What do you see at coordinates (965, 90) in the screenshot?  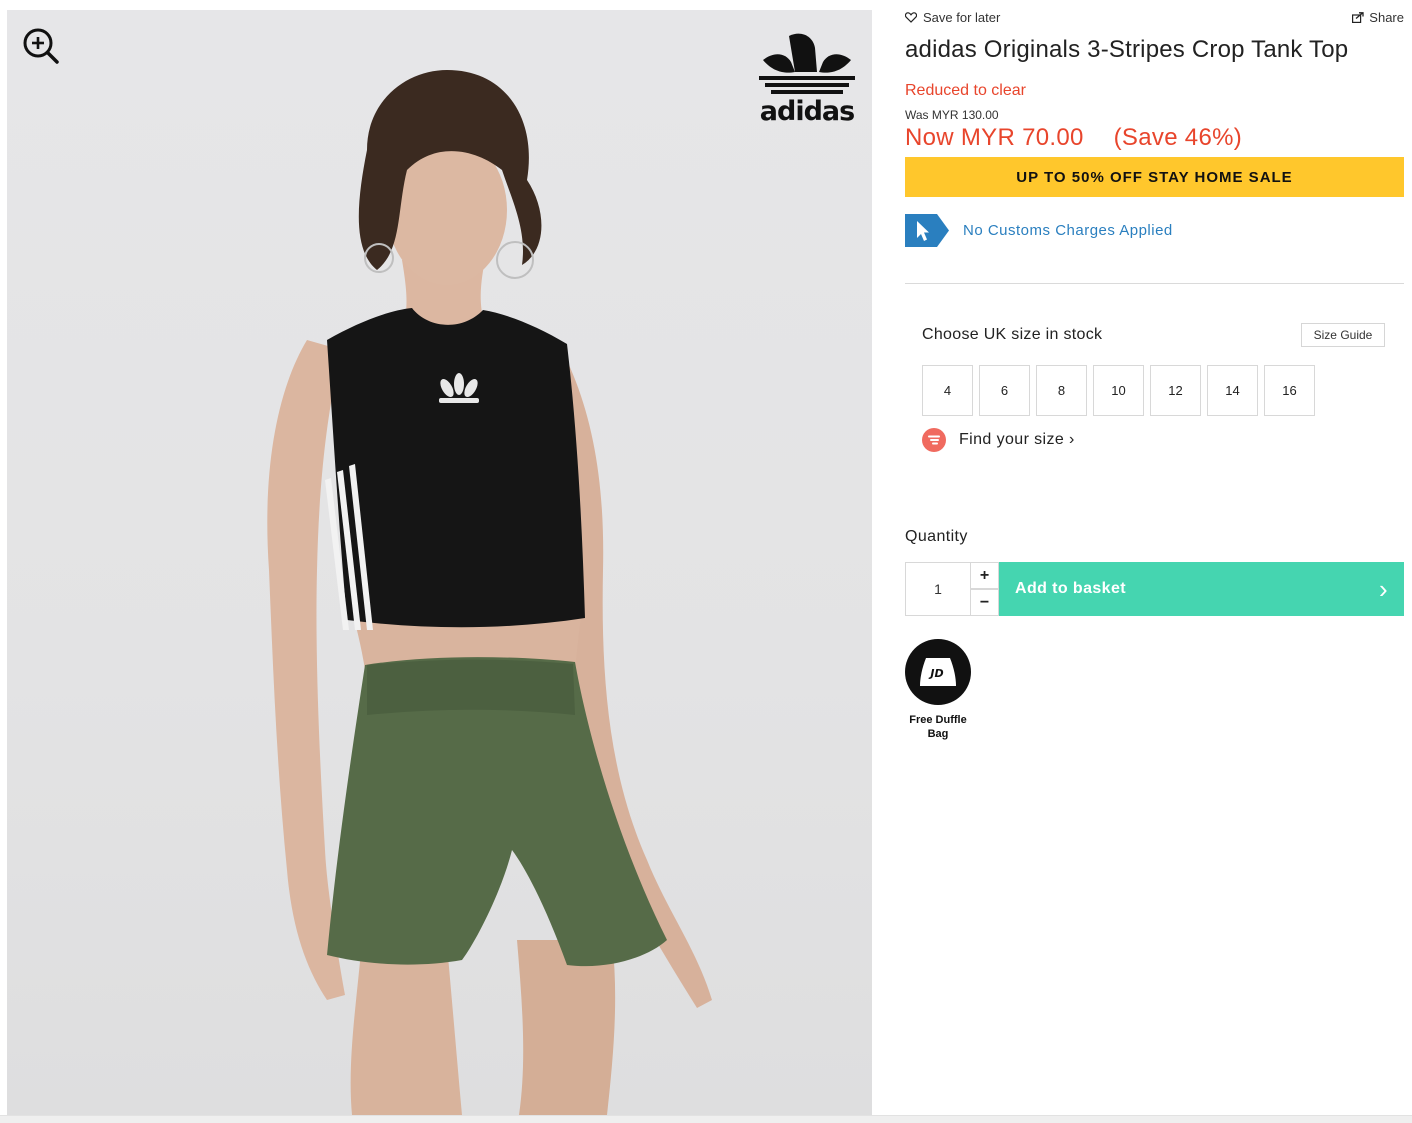 I see `reduced-label: Reduced to clear` at bounding box center [965, 90].